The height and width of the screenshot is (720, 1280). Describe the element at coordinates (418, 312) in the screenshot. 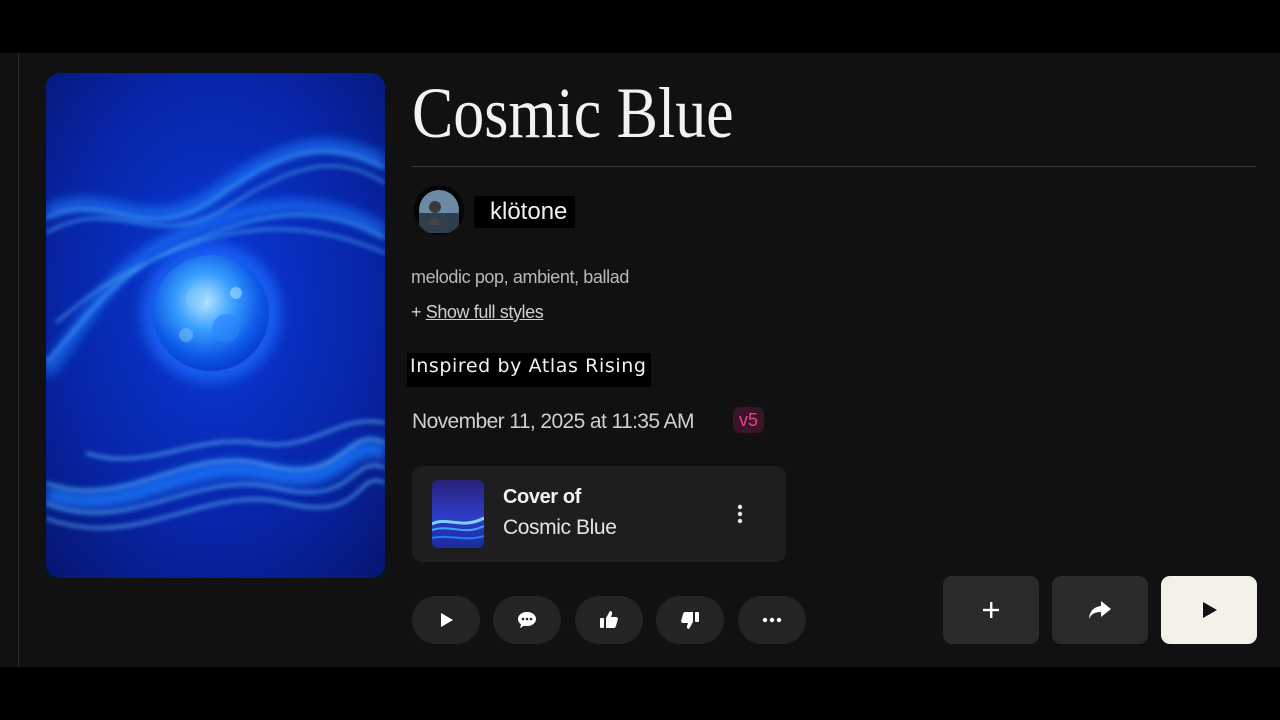

I see `show-styles-prefix: +` at that location.